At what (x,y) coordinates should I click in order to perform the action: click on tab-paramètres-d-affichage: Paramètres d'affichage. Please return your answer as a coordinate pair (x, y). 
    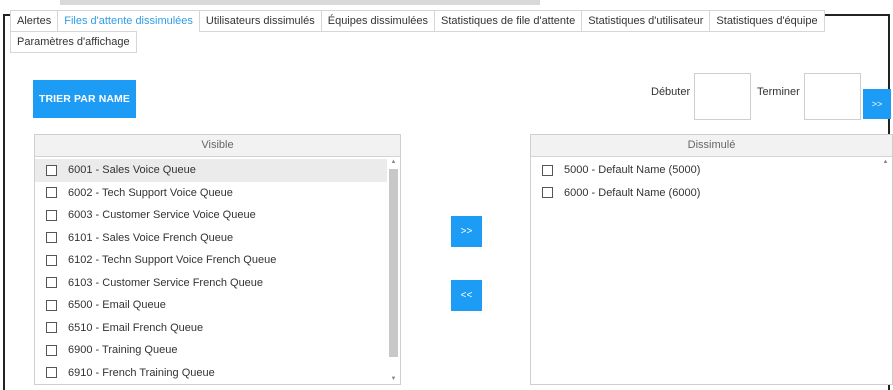
    Looking at the image, I should click on (73, 42).